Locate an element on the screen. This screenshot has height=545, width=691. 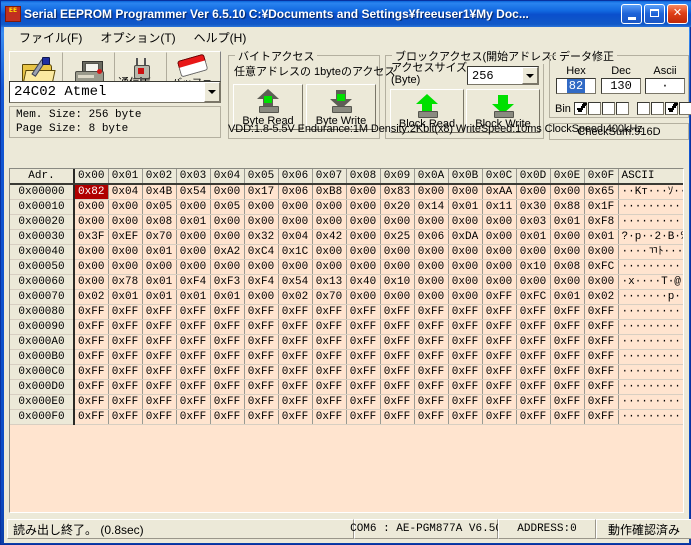
menu-file: ファイル(F) is located at coordinates (50, 37).